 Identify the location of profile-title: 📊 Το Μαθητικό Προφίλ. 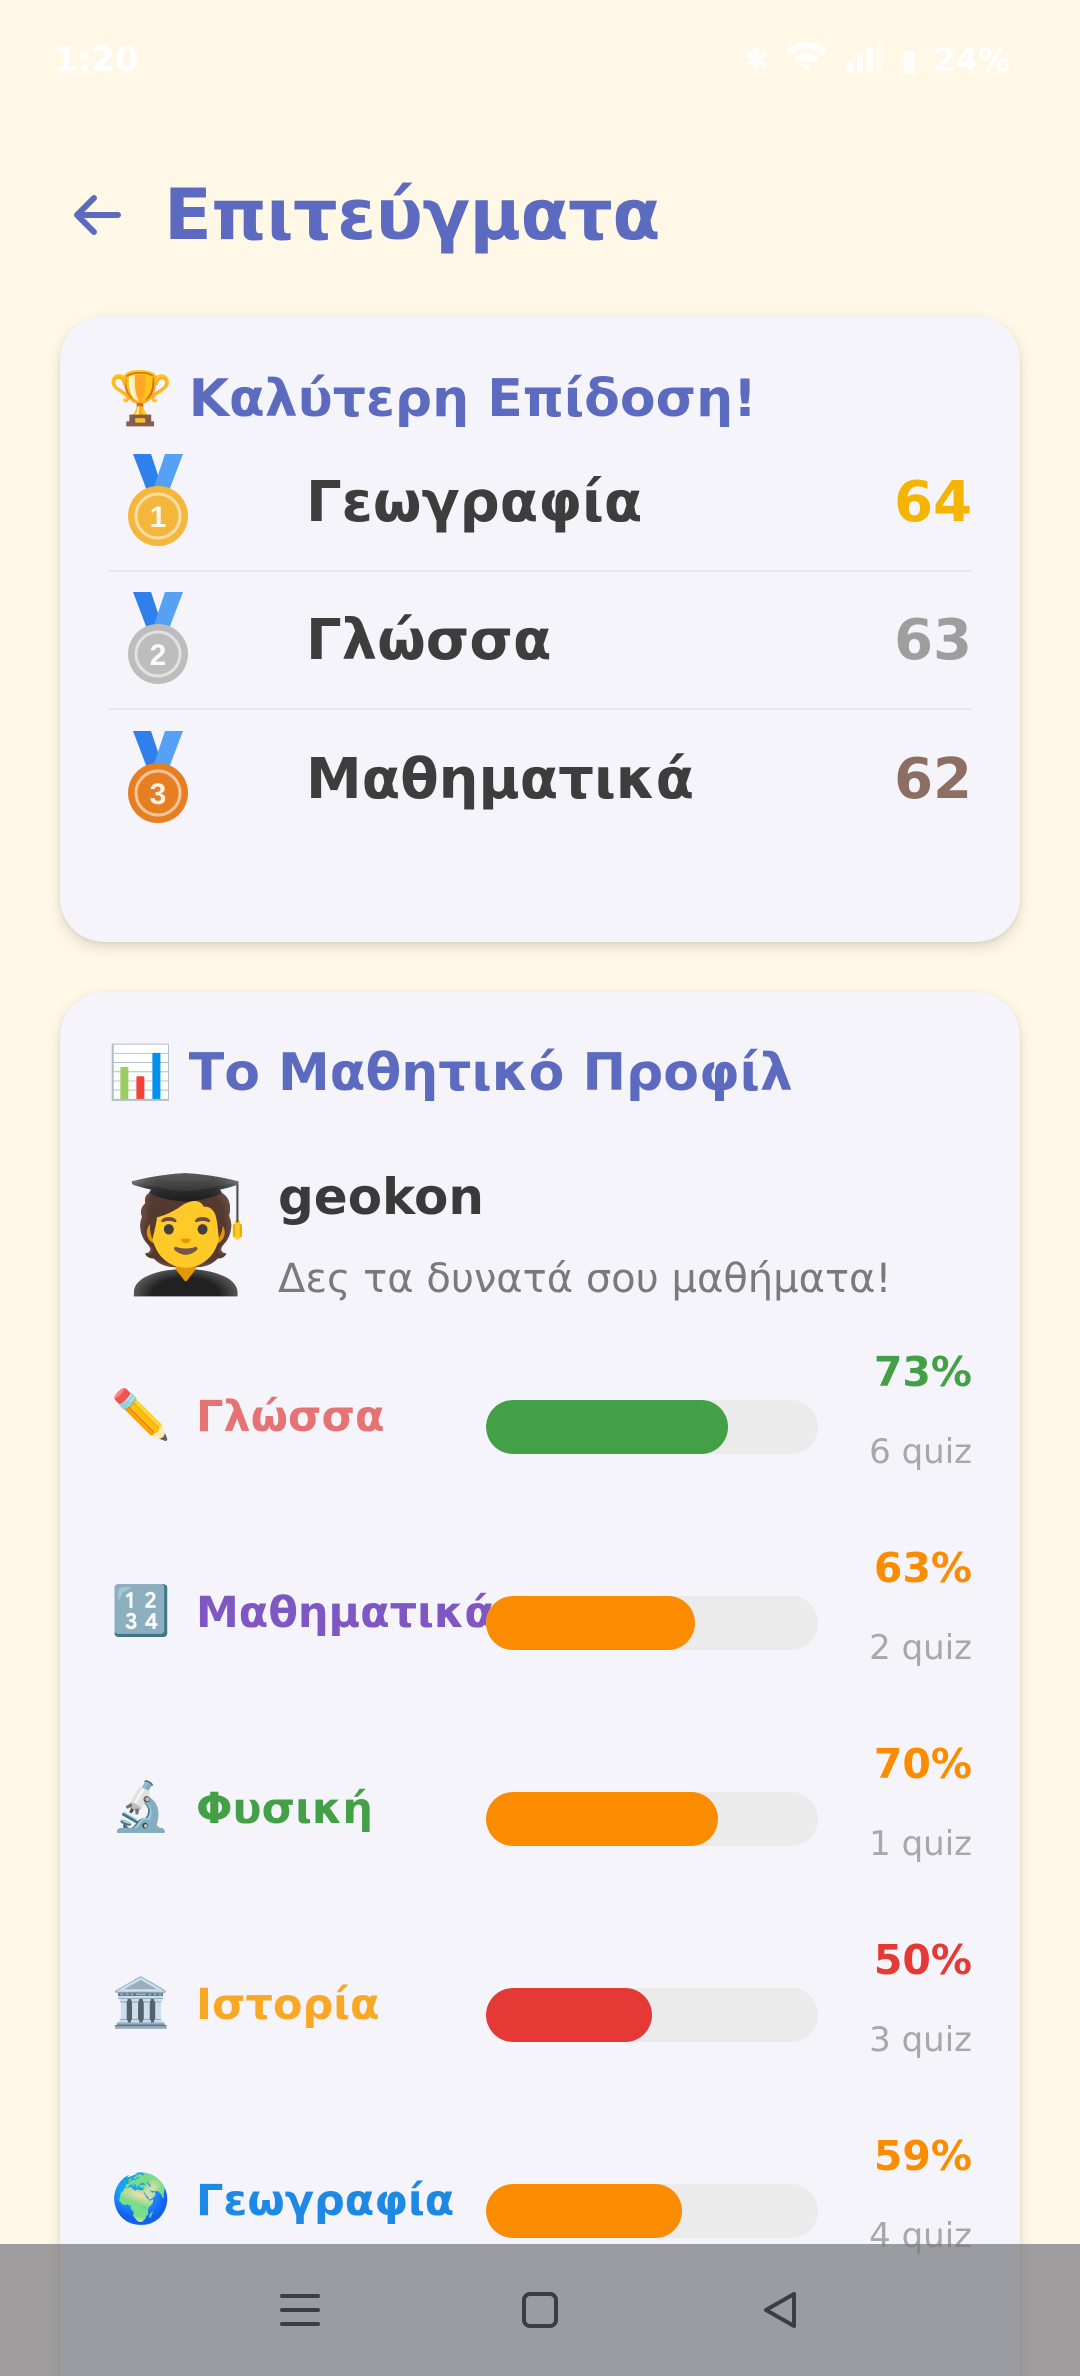
(450, 1073).